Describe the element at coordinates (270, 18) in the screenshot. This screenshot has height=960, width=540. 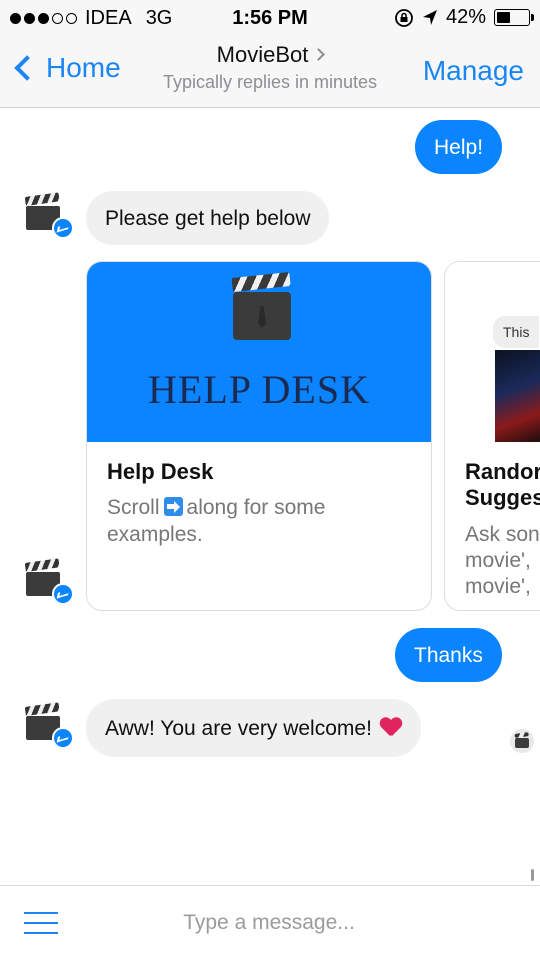
I see `status-bar: IDEA 3G 1:56 PM 42%` at that location.